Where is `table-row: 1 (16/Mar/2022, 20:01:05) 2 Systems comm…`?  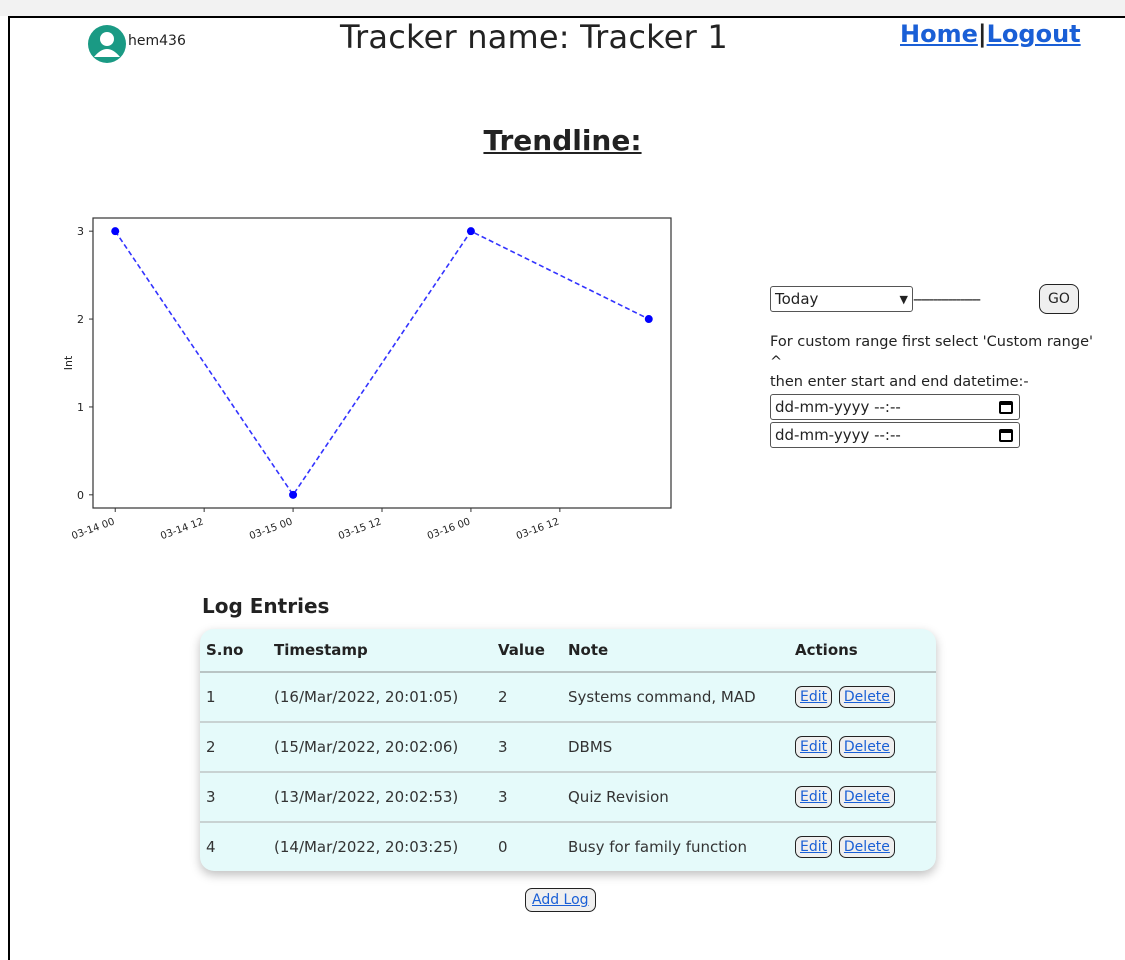 table-row: 1 (16/Mar/2022, 20:01:05) 2 Systems comm… is located at coordinates (568, 697).